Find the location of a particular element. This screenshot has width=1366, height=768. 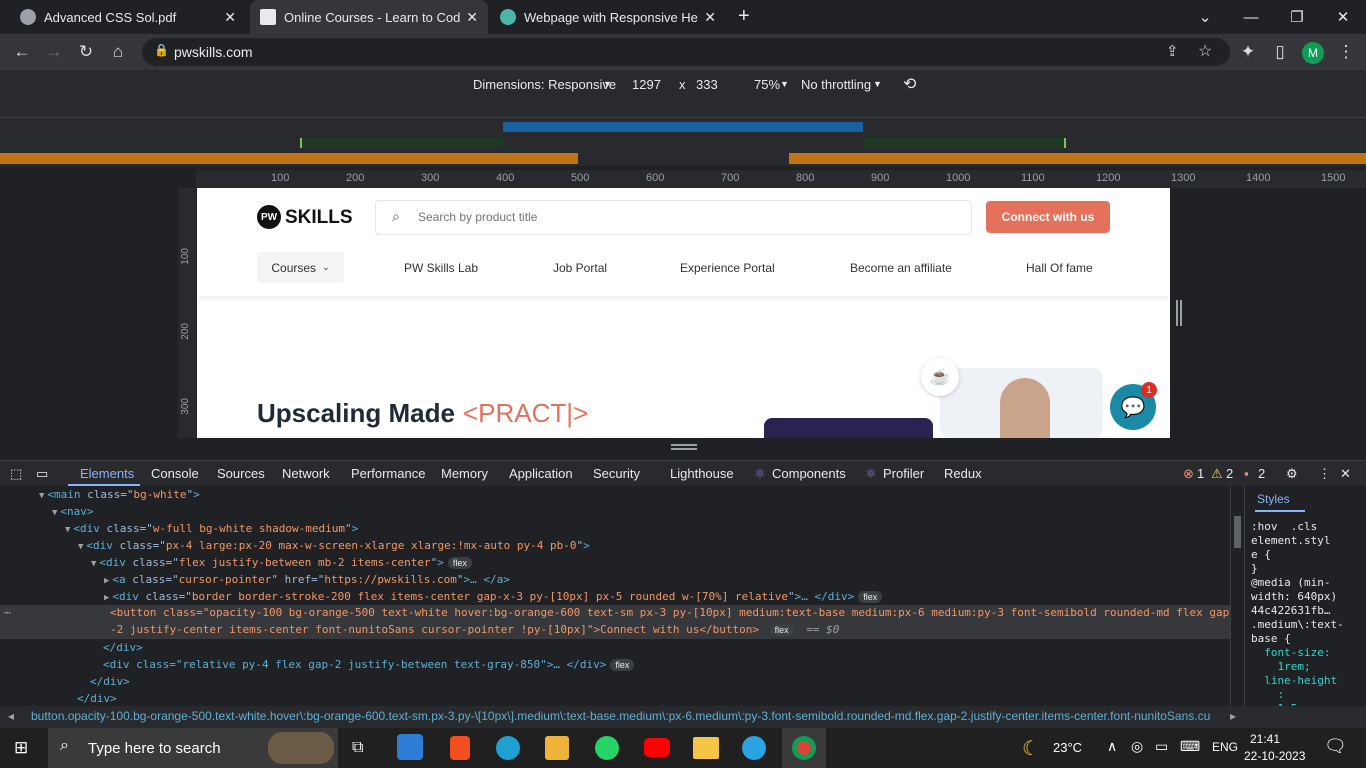

home-icon: ⌂ is located at coordinates (118, 52).